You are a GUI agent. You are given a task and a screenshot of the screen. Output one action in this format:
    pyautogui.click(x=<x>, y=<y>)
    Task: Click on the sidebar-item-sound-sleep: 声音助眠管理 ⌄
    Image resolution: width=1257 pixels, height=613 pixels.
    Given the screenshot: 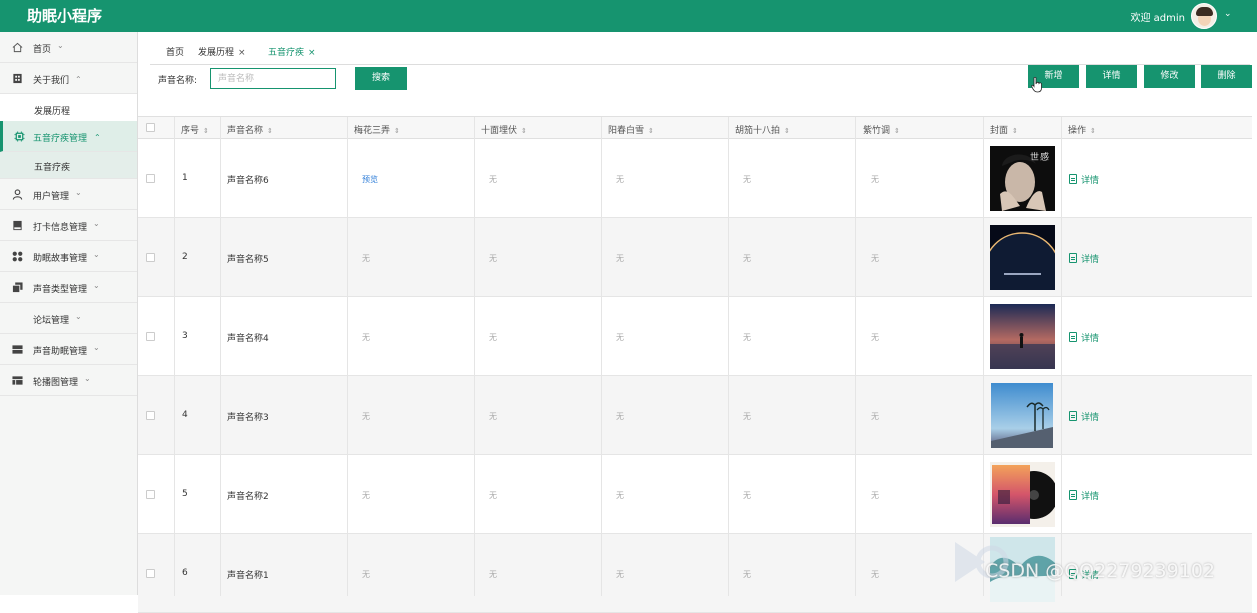 What is the action you would take?
    pyautogui.click(x=68, y=349)
    